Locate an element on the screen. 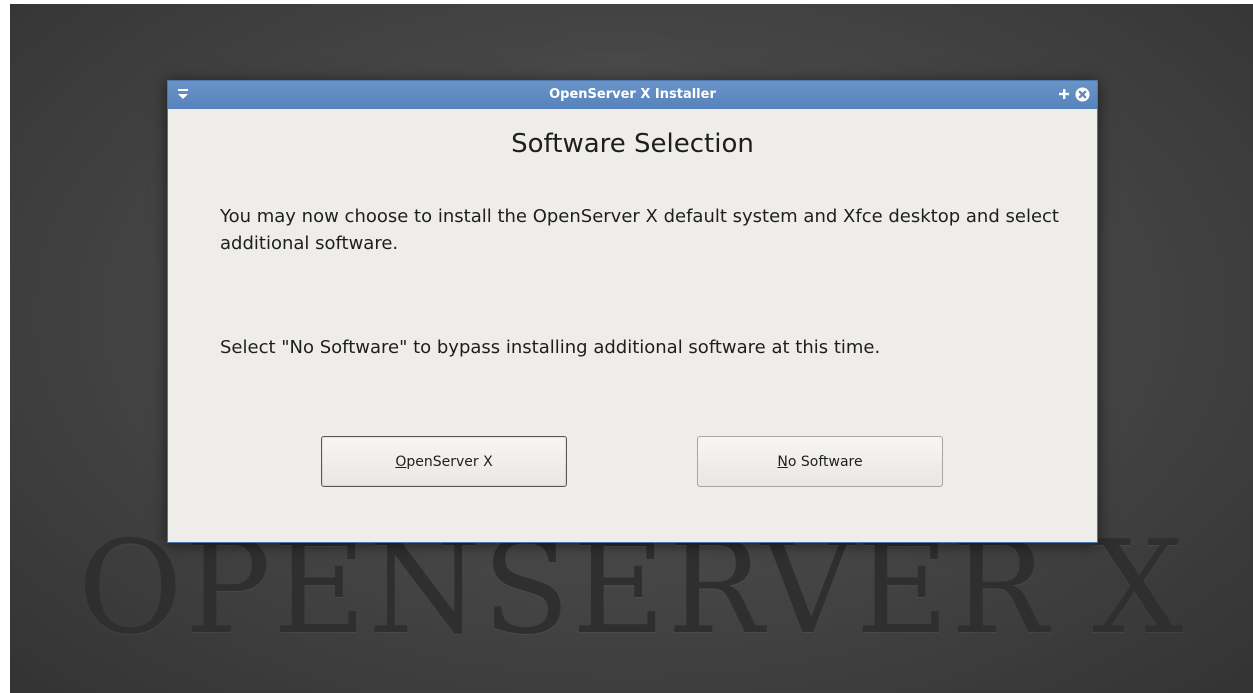 The height and width of the screenshot is (693, 1253). no-software-button-label: o Software is located at coordinates (825, 461).